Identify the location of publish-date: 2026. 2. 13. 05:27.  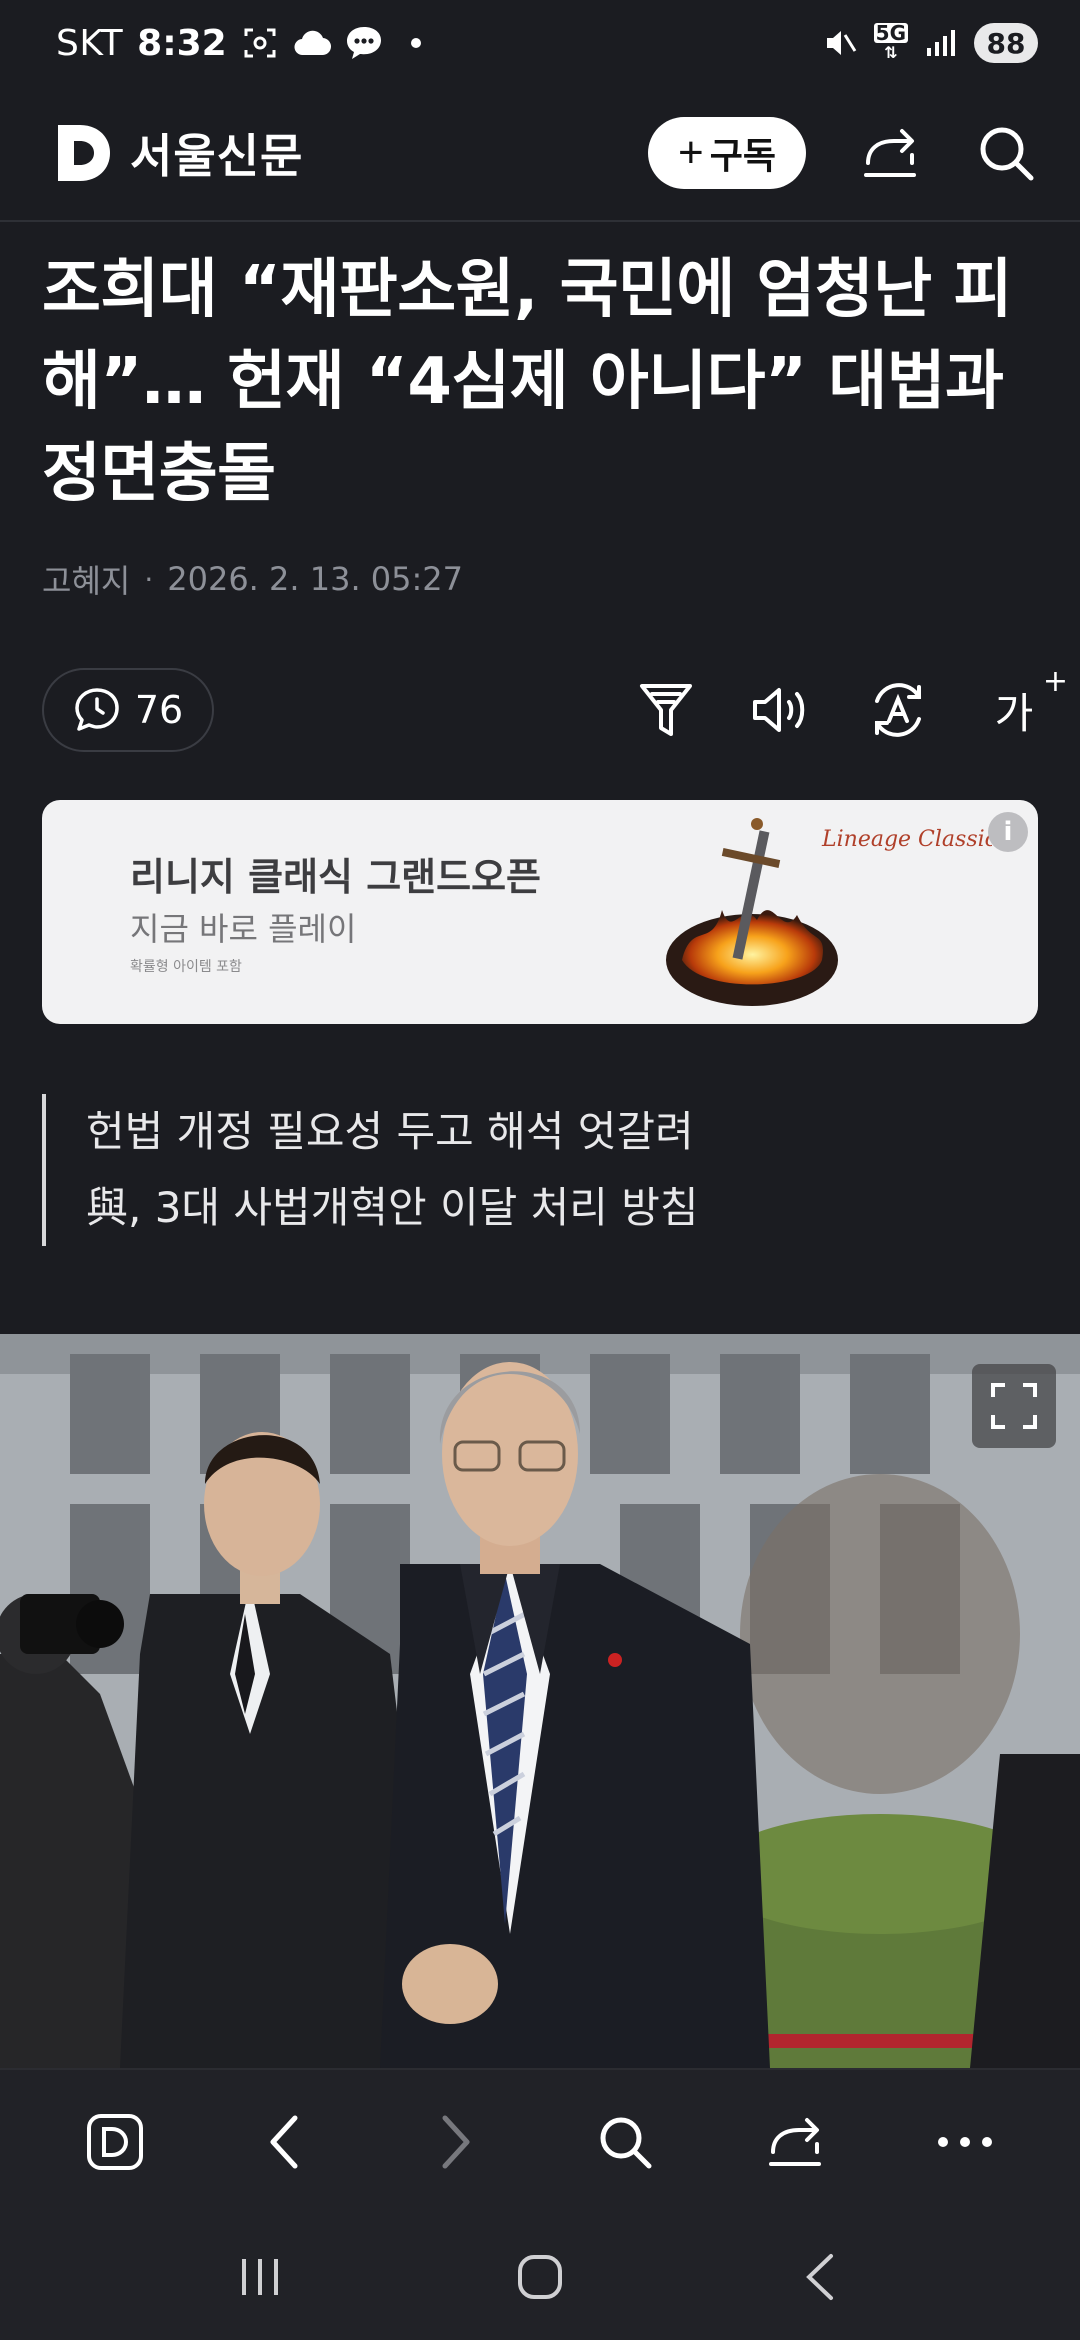
(315, 579).